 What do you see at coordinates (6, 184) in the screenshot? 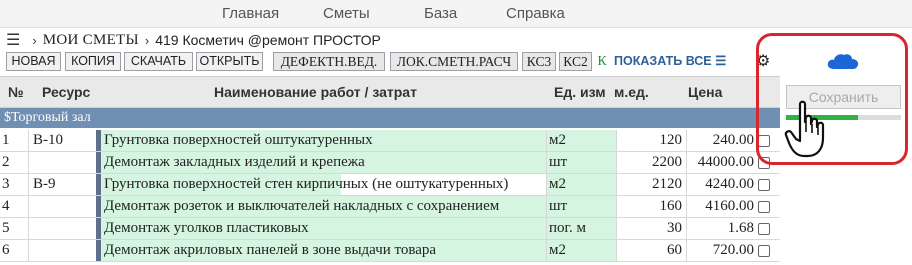
I see `row-num: 3` at bounding box center [6, 184].